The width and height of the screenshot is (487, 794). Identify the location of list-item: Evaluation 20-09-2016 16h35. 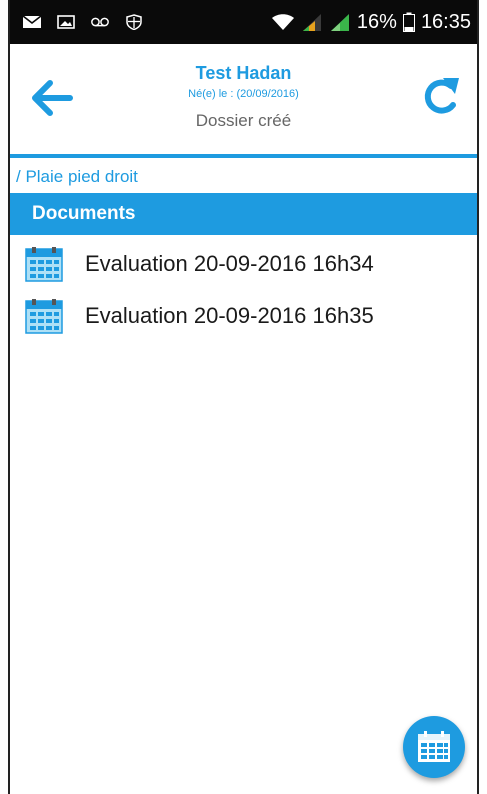
(243, 316).